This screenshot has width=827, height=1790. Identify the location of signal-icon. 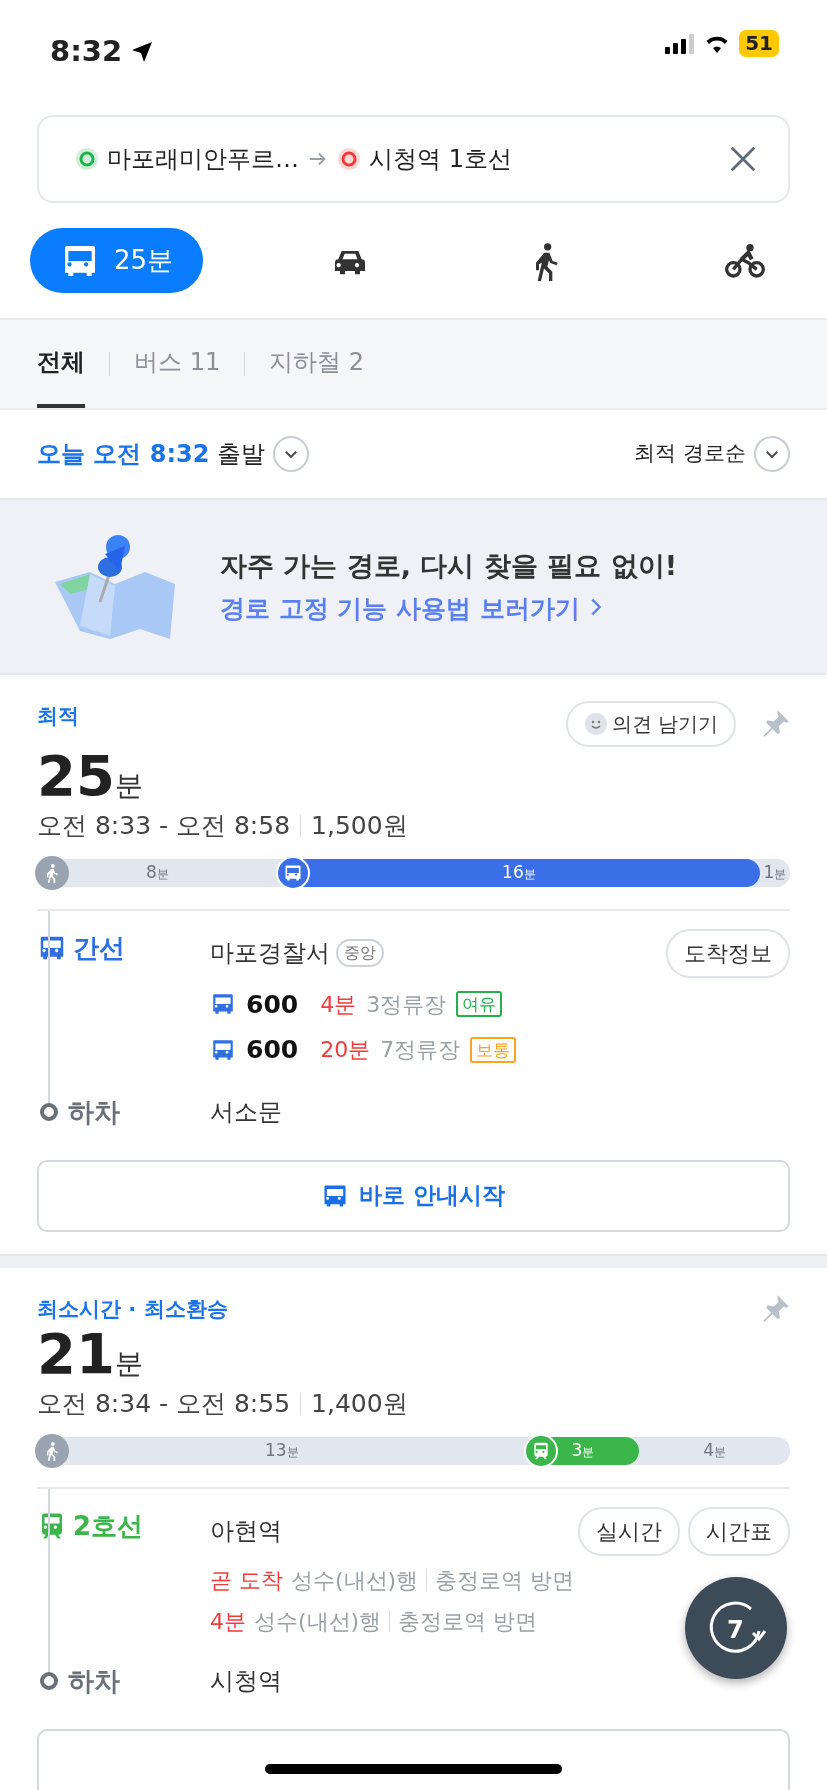
(680, 43).